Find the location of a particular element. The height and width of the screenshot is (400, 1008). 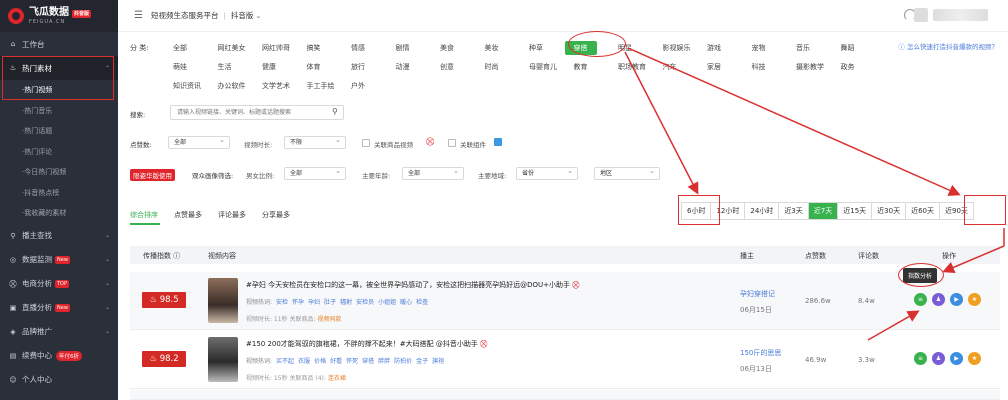

video-tag: 穿搭 is located at coordinates (368, 361).